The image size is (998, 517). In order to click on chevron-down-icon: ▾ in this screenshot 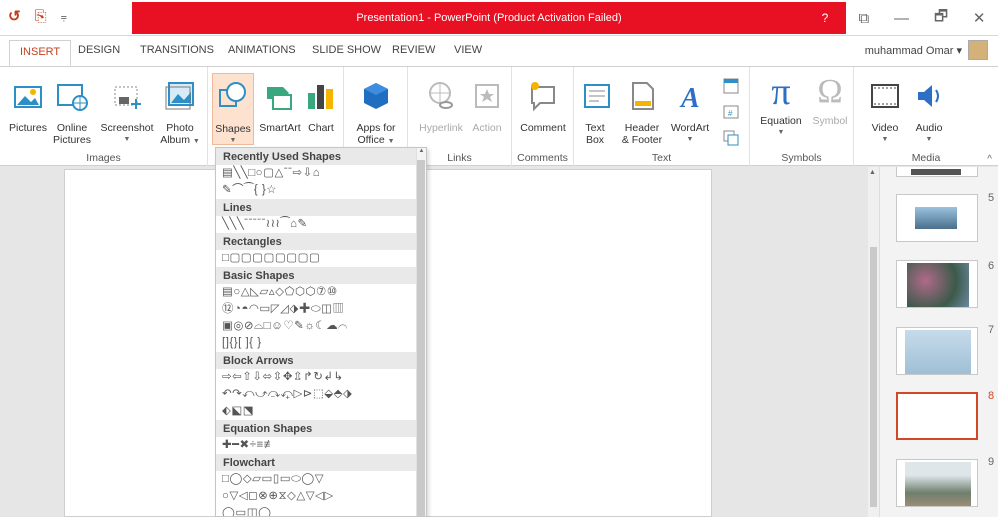, I will do `click(959, 51)`.